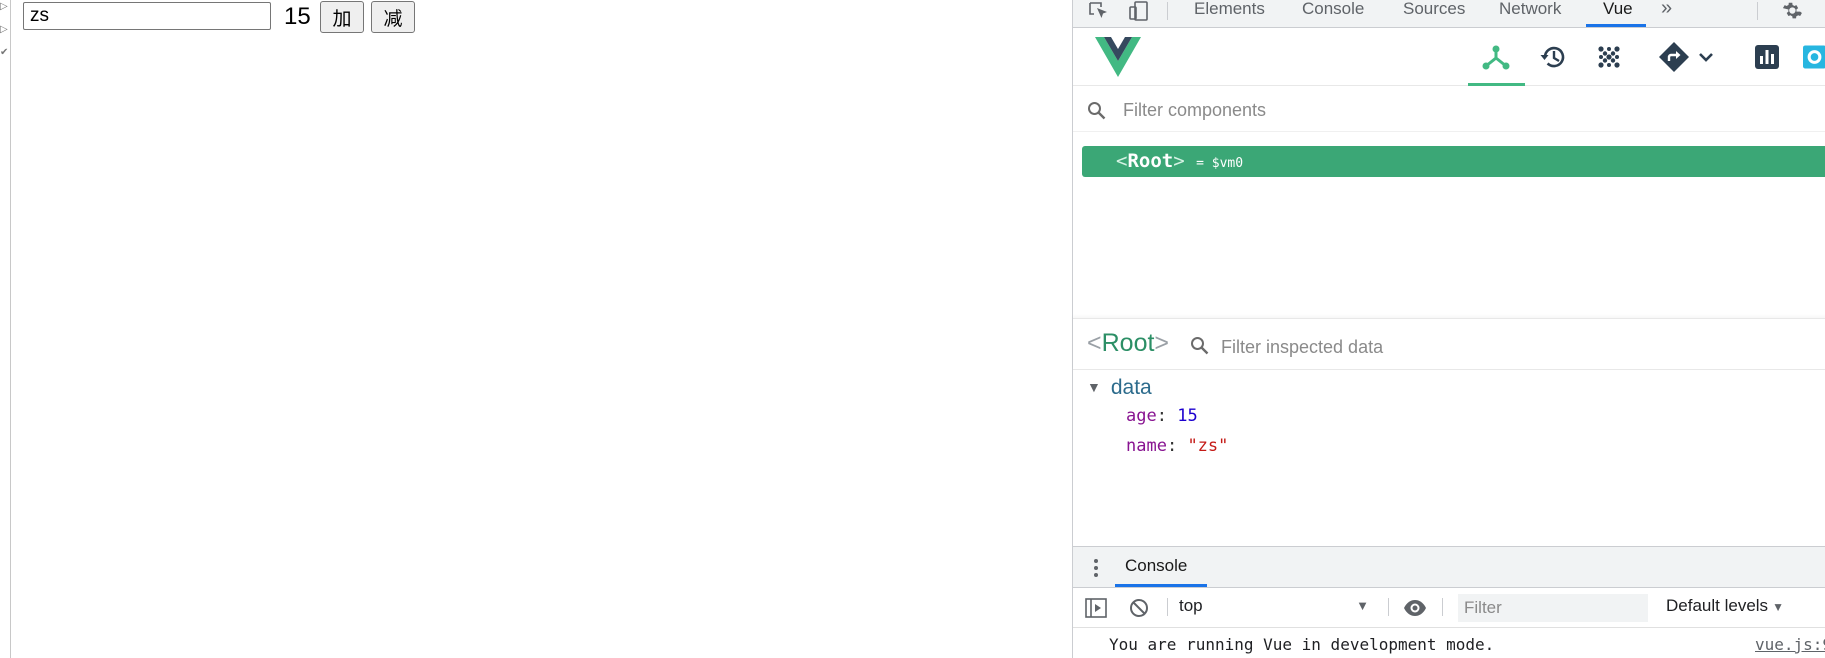  What do you see at coordinates (1229, 13) in the screenshot?
I see `tab-elements: Elements` at bounding box center [1229, 13].